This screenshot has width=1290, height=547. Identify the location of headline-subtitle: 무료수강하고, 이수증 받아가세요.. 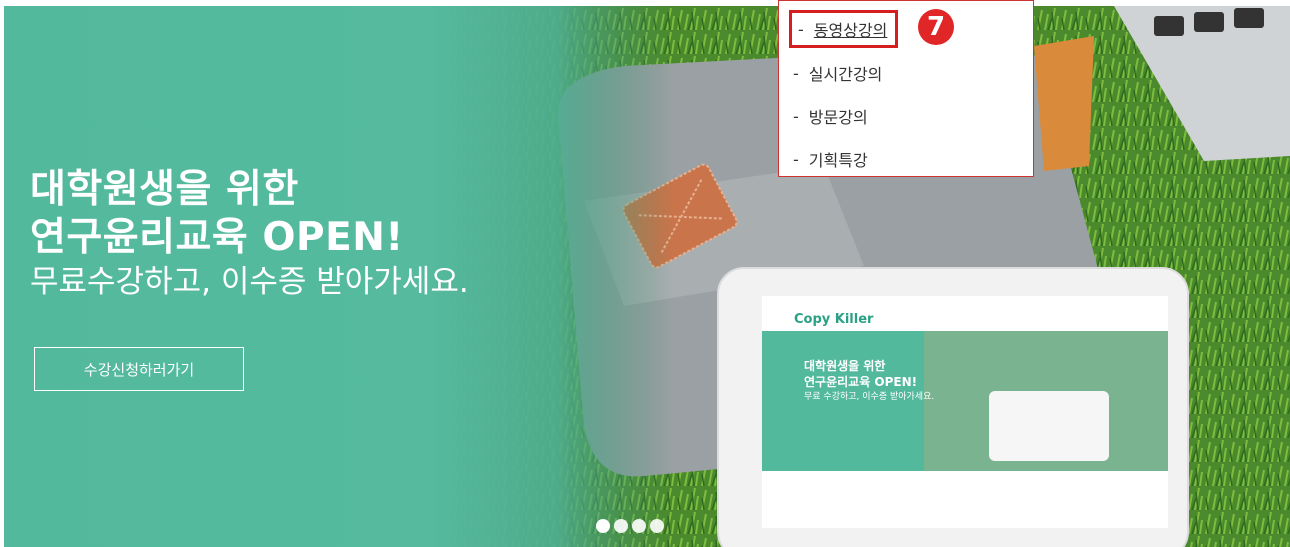
(249, 282).